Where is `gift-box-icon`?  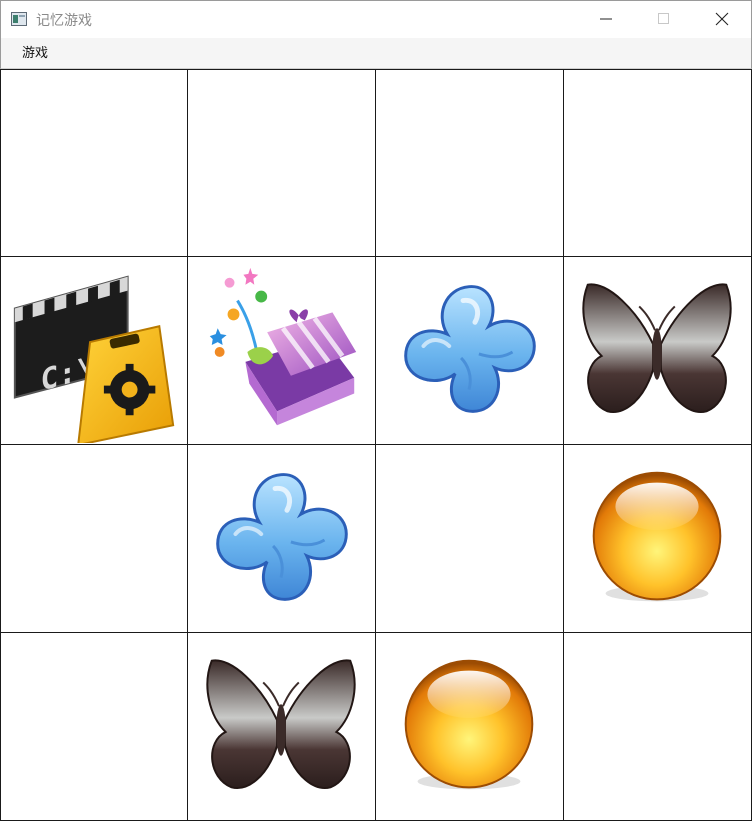
gift-box-icon is located at coordinates (283, 346).